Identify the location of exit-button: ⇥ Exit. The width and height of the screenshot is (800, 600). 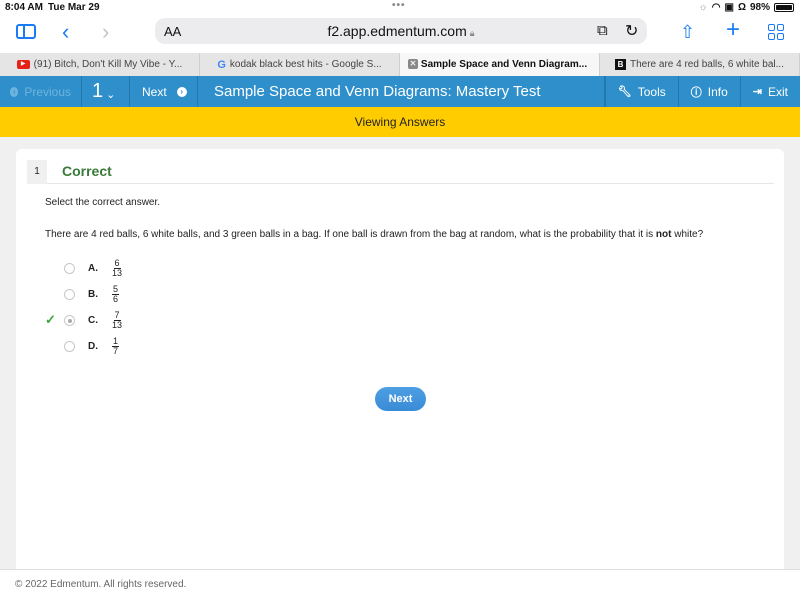
(769, 91).